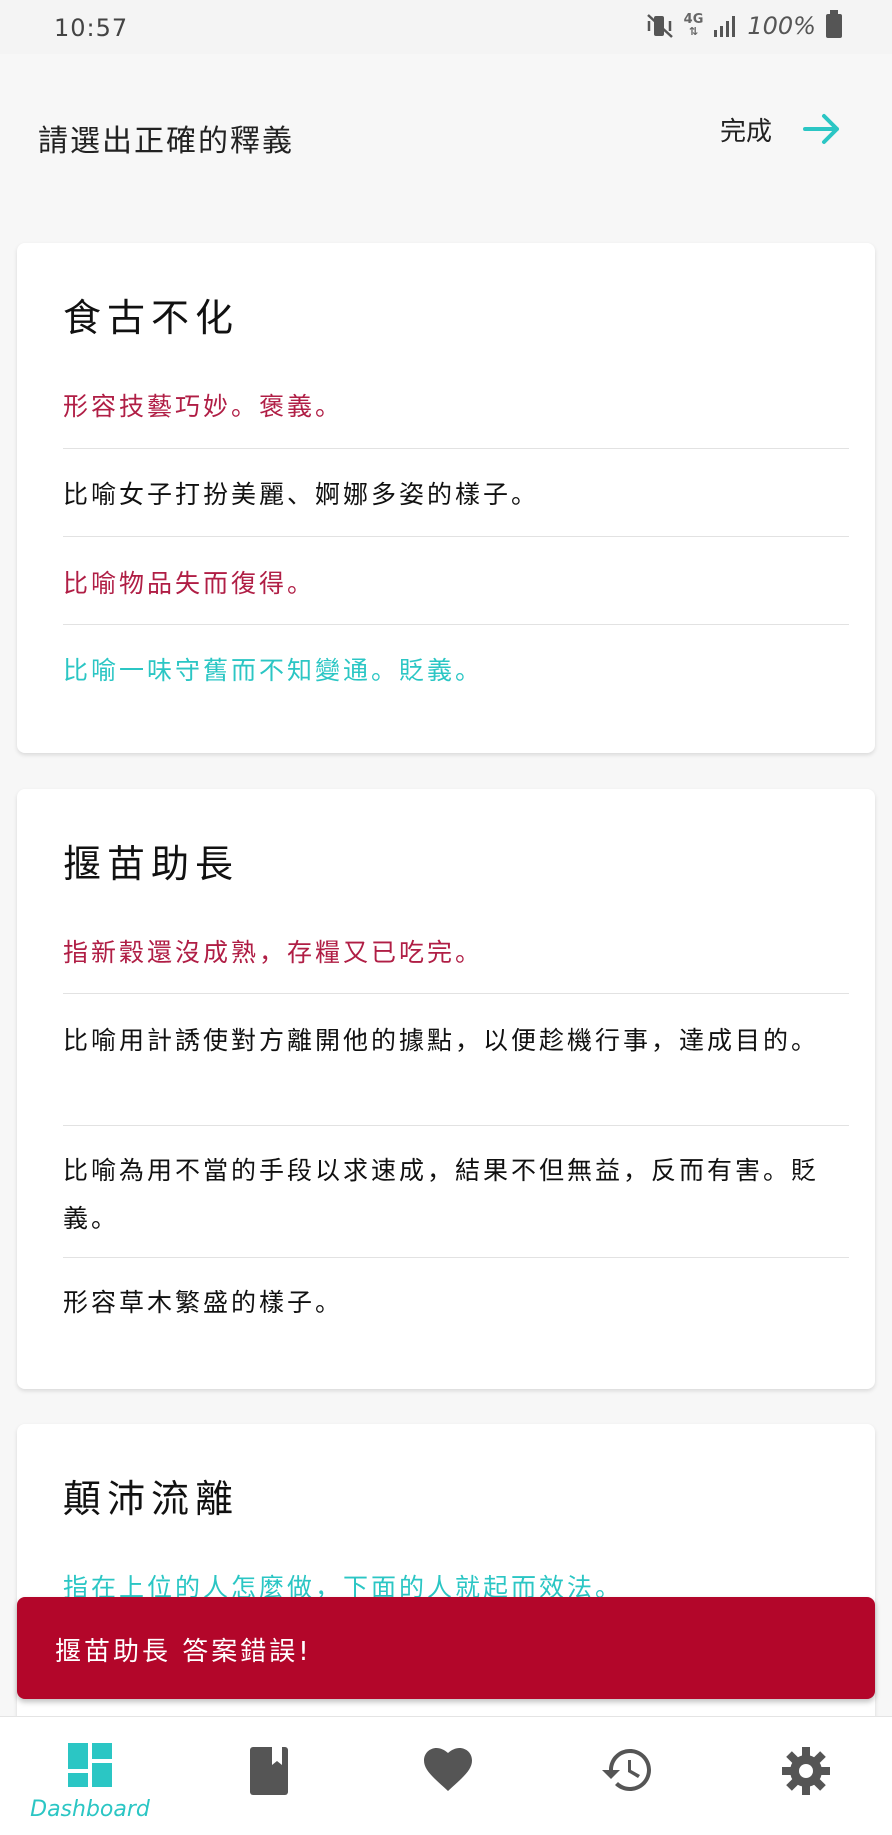  What do you see at coordinates (456, 953) in the screenshot?
I see `option-item: 指新穀還沒成熟，存糧又已吃完。` at bounding box center [456, 953].